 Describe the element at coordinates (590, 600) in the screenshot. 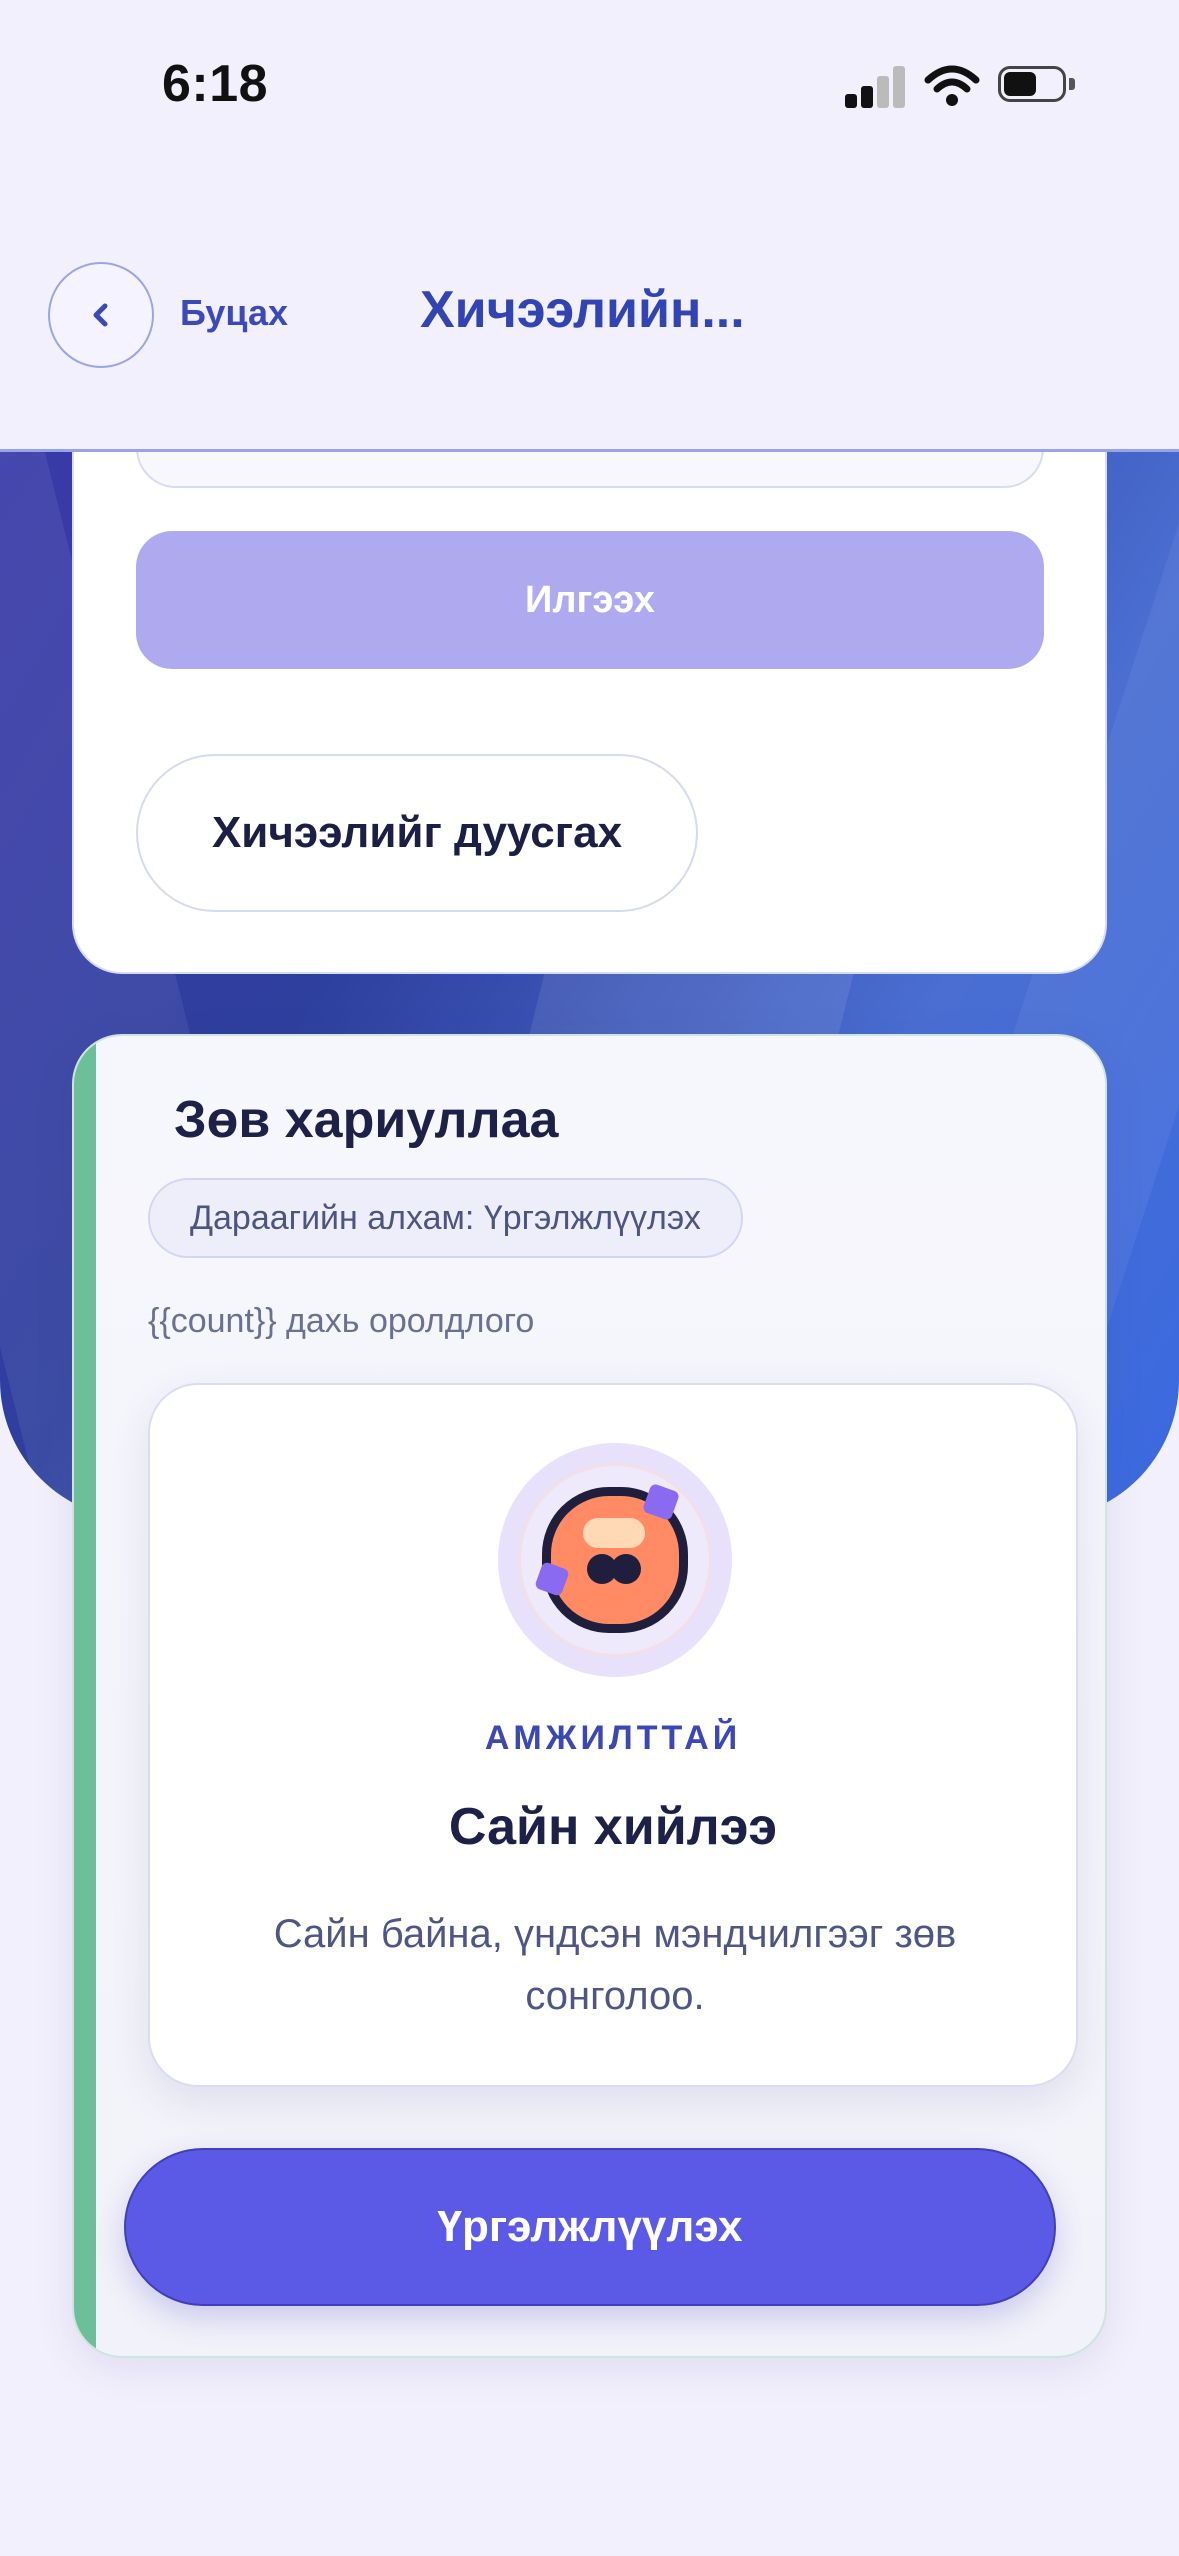

I see `send-button: Илгээх` at that location.